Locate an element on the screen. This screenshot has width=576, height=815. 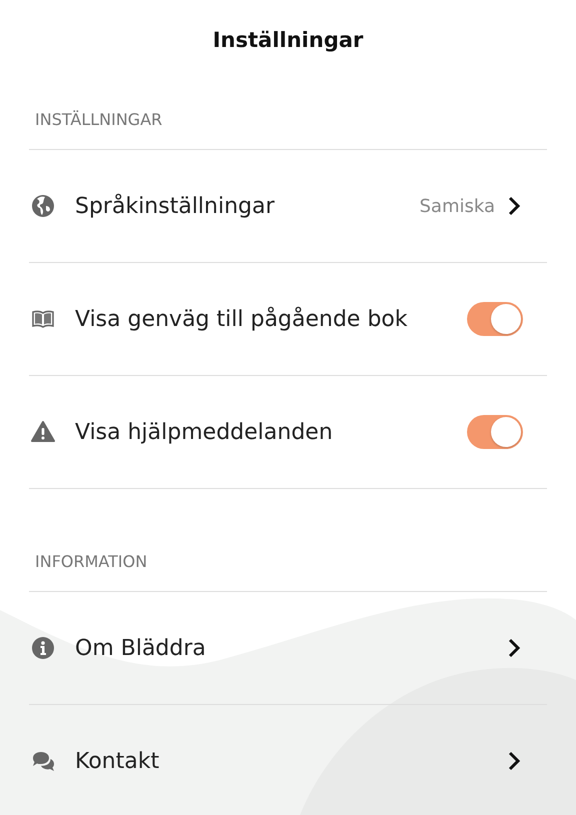
info-icon is located at coordinates (43, 648).